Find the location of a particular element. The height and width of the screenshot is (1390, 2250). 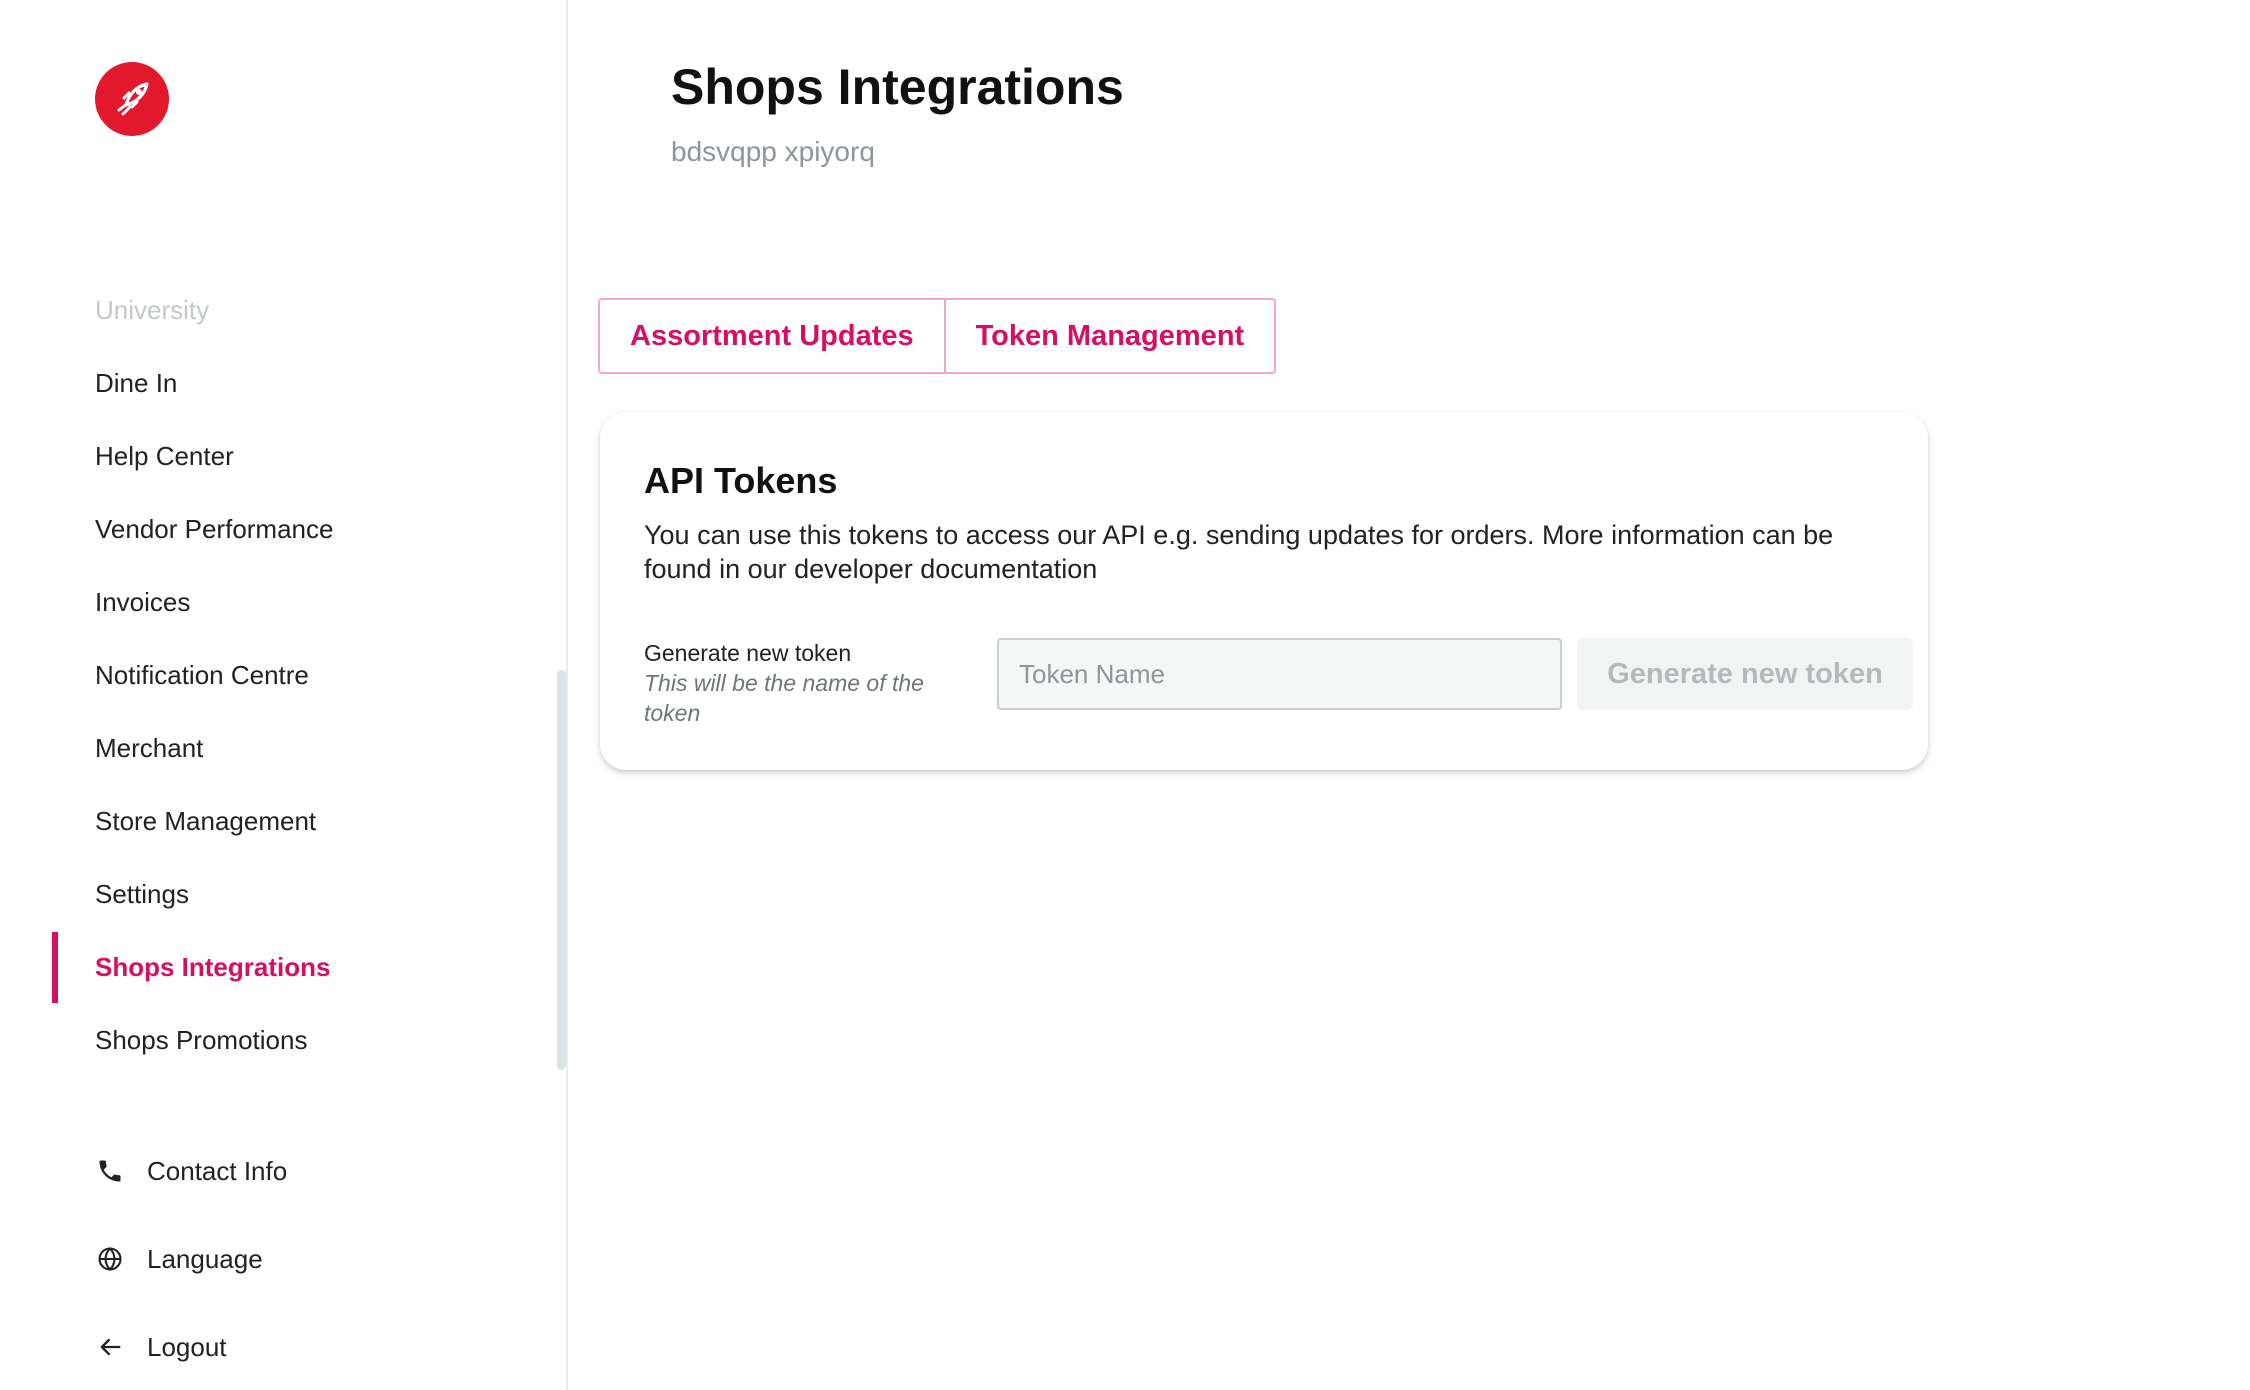

sidebar-item-university: University is located at coordinates (280, 310).